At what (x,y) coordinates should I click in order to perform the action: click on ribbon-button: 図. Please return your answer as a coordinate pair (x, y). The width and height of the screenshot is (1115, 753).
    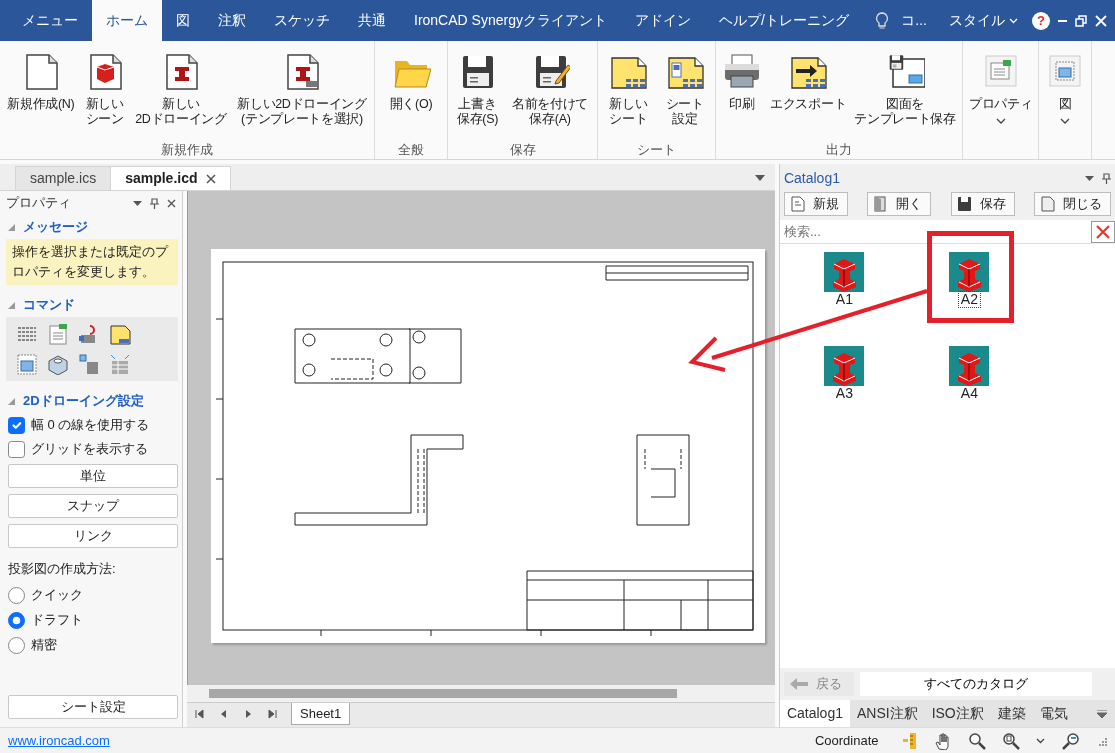
    Looking at the image, I should click on (1065, 96).